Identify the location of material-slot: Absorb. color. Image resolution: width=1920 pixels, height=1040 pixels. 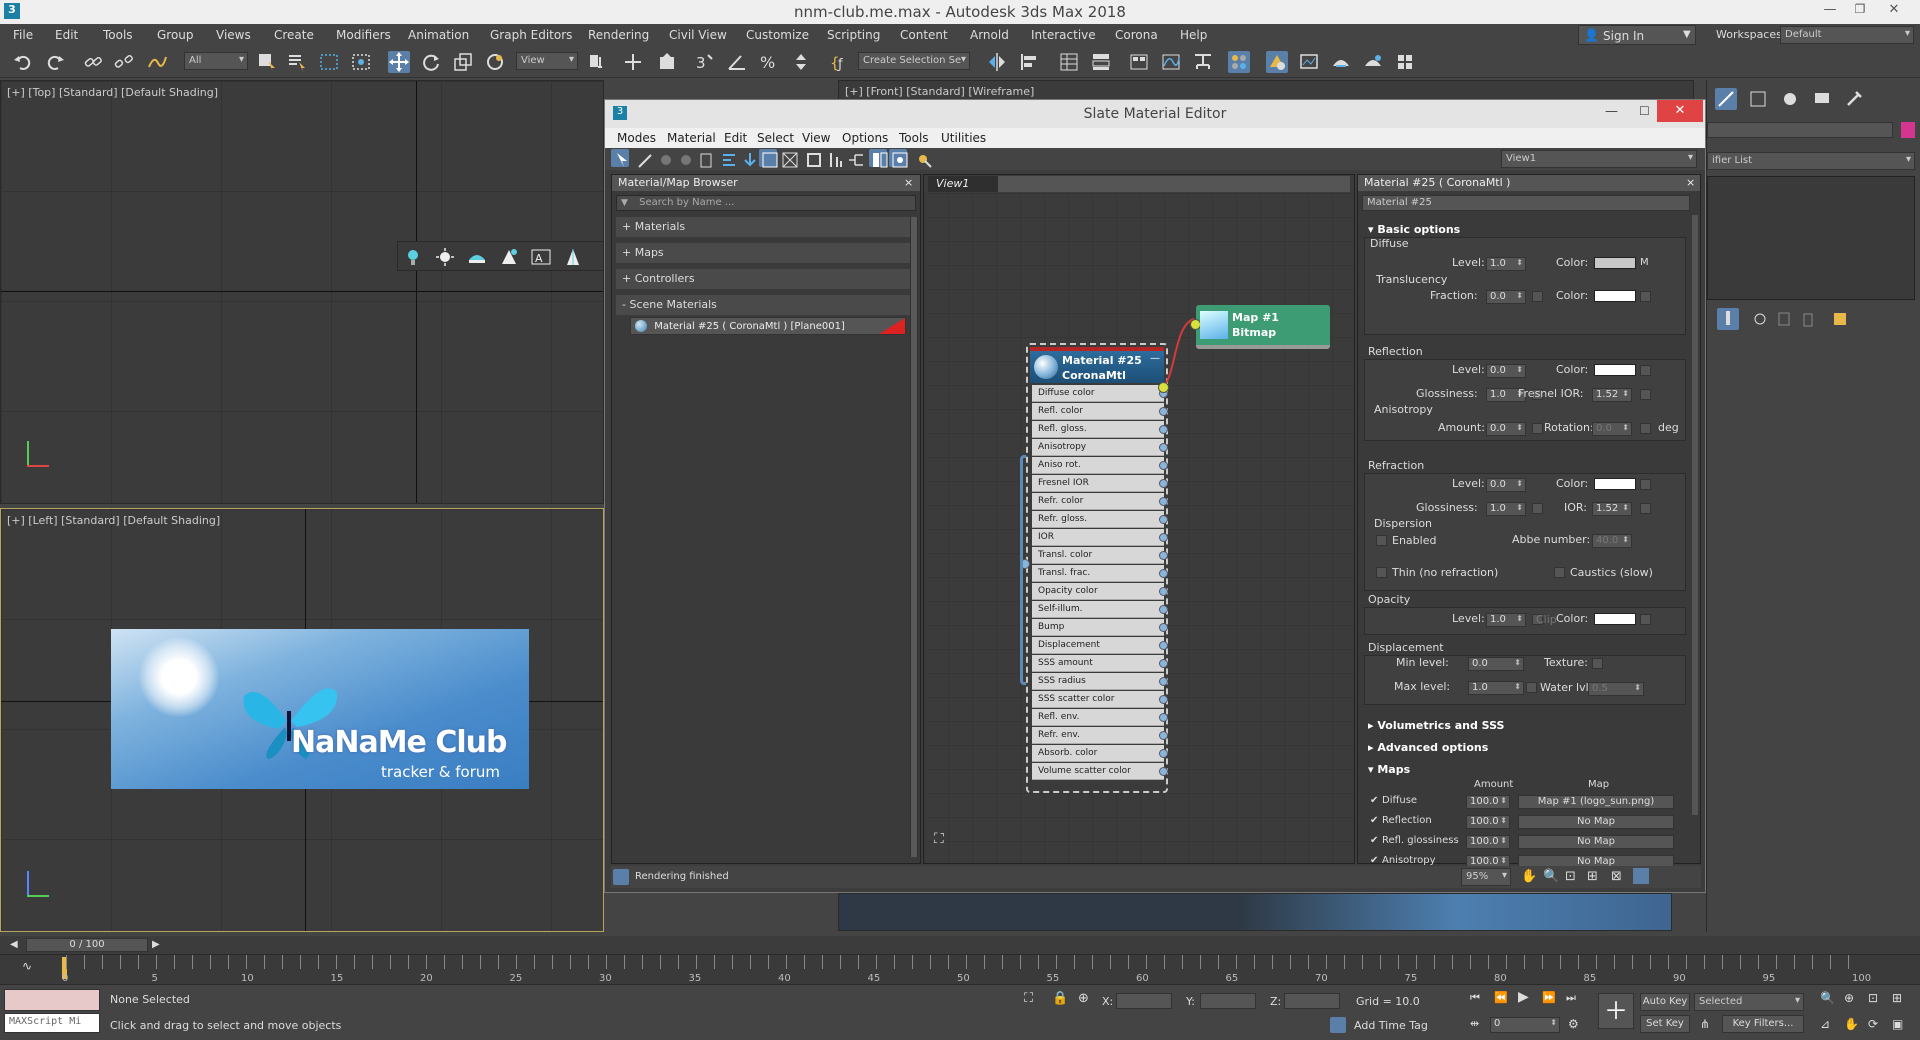
(1098, 753).